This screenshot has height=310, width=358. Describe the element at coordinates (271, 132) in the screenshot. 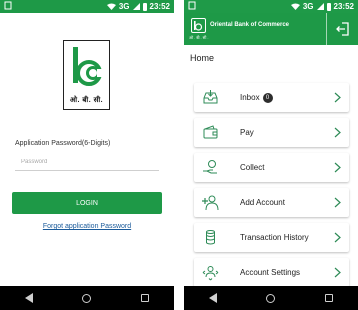

I see `menu-item-pay: Pay` at that location.